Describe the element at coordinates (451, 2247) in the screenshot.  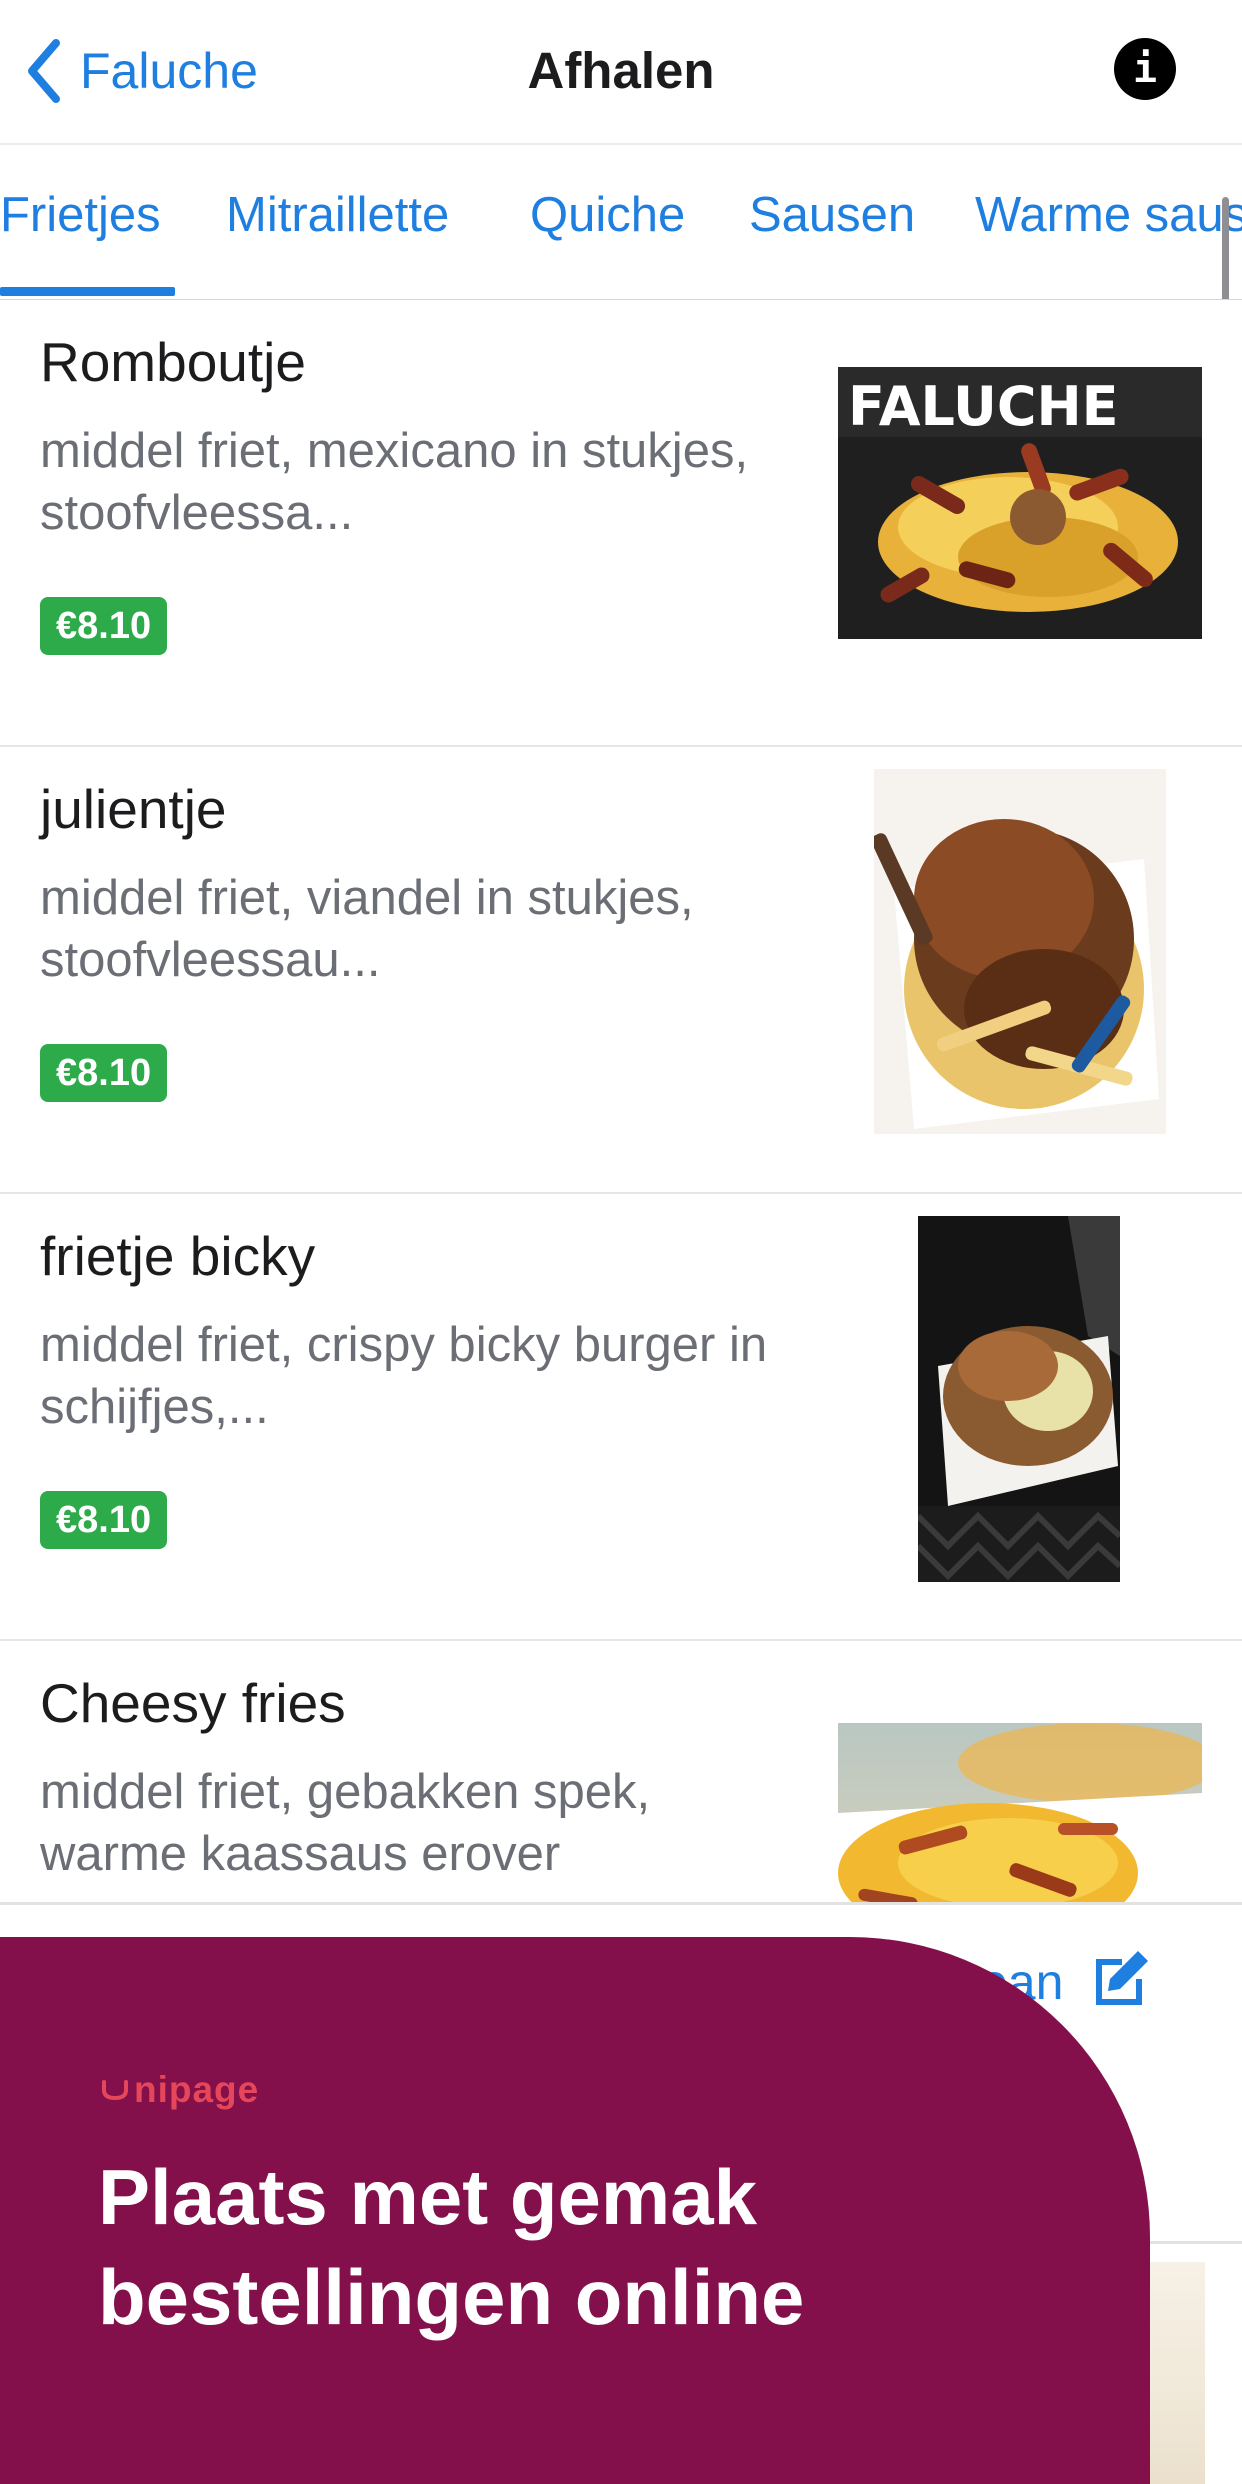
I see `promo-headline: Plaats met gemak bestellingen online` at that location.